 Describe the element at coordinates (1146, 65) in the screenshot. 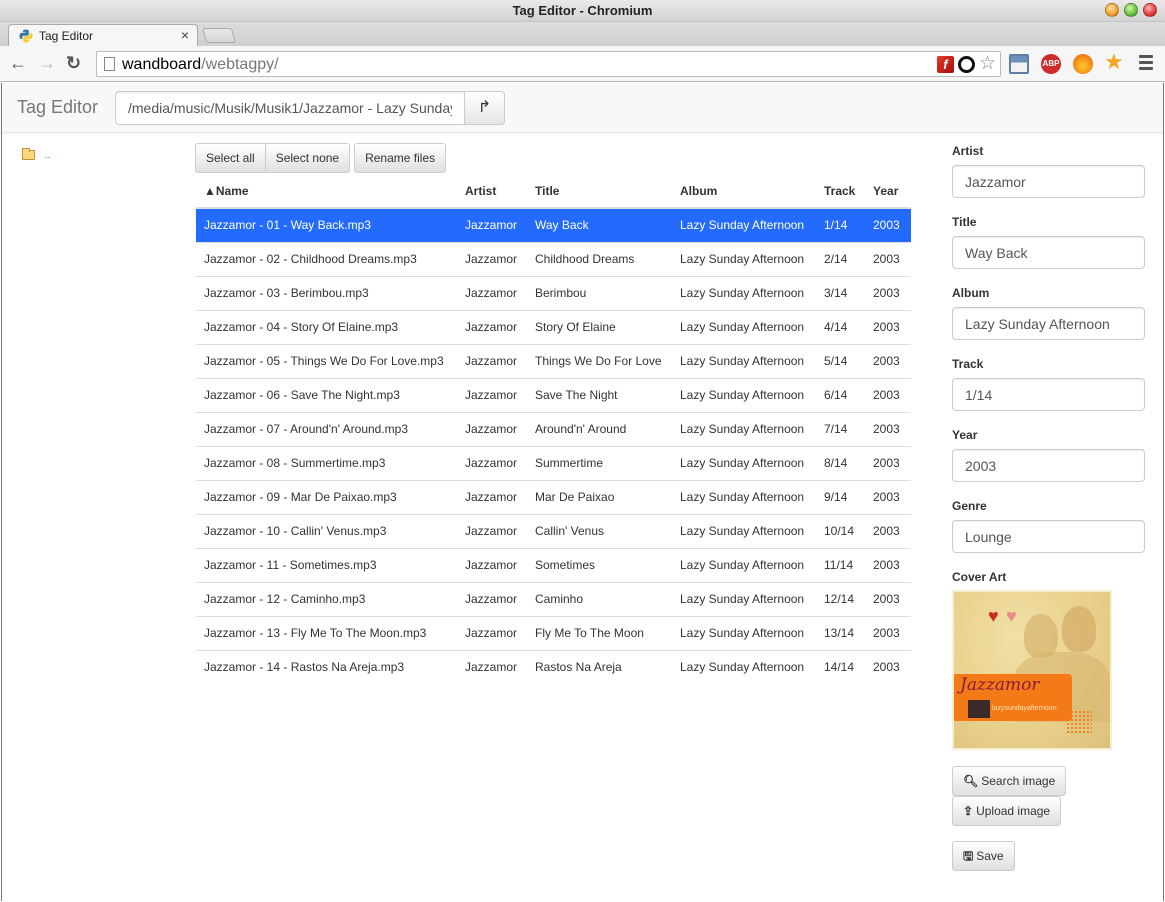

I see `menu-hamburger-icon` at that location.